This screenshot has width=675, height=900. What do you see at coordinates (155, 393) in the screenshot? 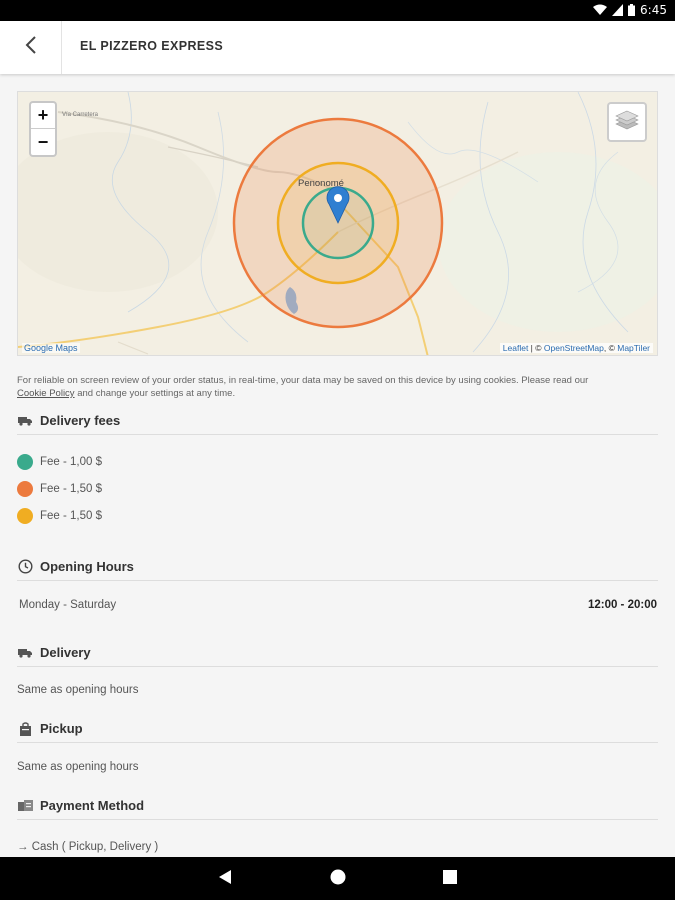
I see `cookie-suffix: and change your settings at any time.` at bounding box center [155, 393].